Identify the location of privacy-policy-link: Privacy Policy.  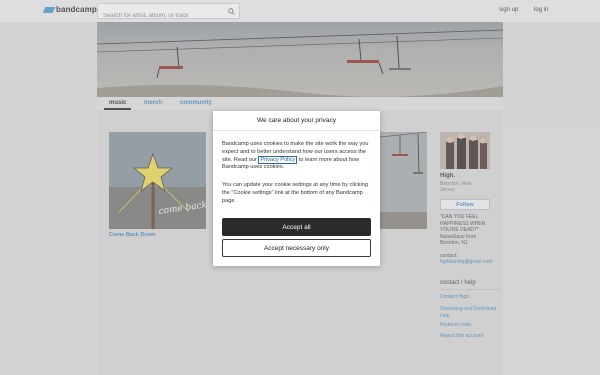
(278, 159).